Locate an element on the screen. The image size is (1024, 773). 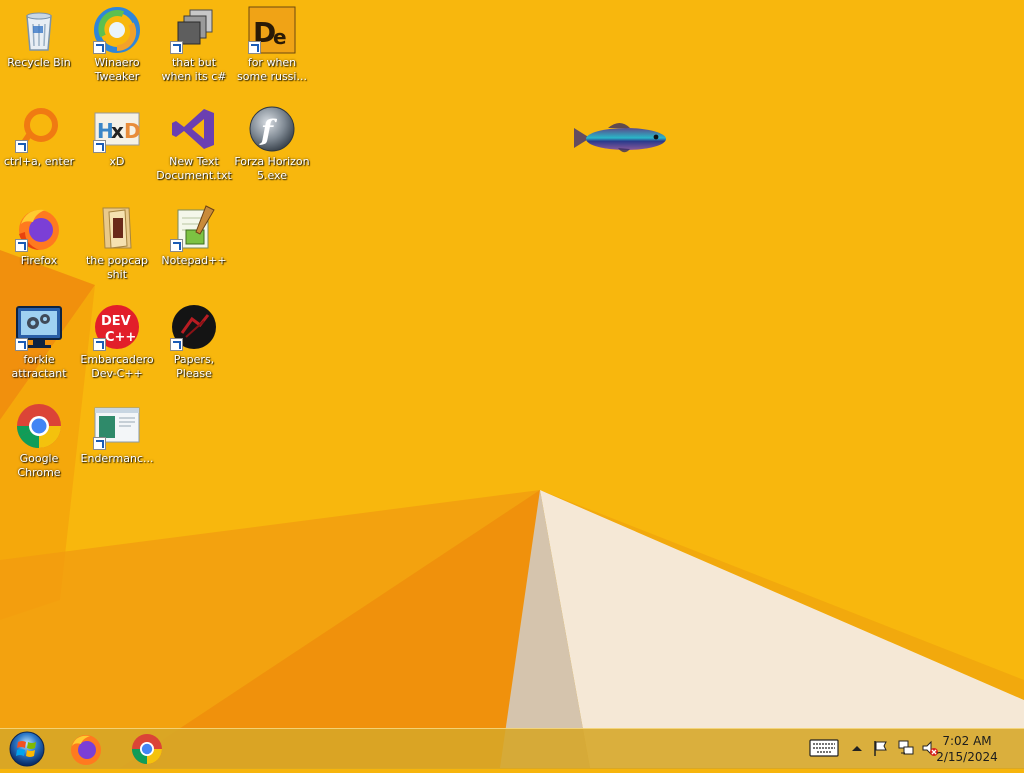
desktop-icon-label: Firefox is located at coordinates (39, 260).